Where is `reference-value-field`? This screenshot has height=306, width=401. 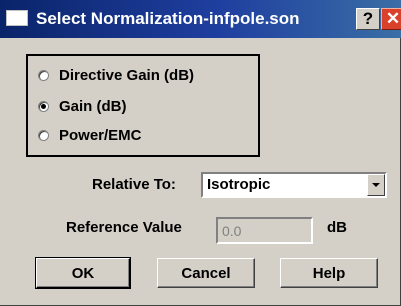 reference-value-field is located at coordinates (264, 230).